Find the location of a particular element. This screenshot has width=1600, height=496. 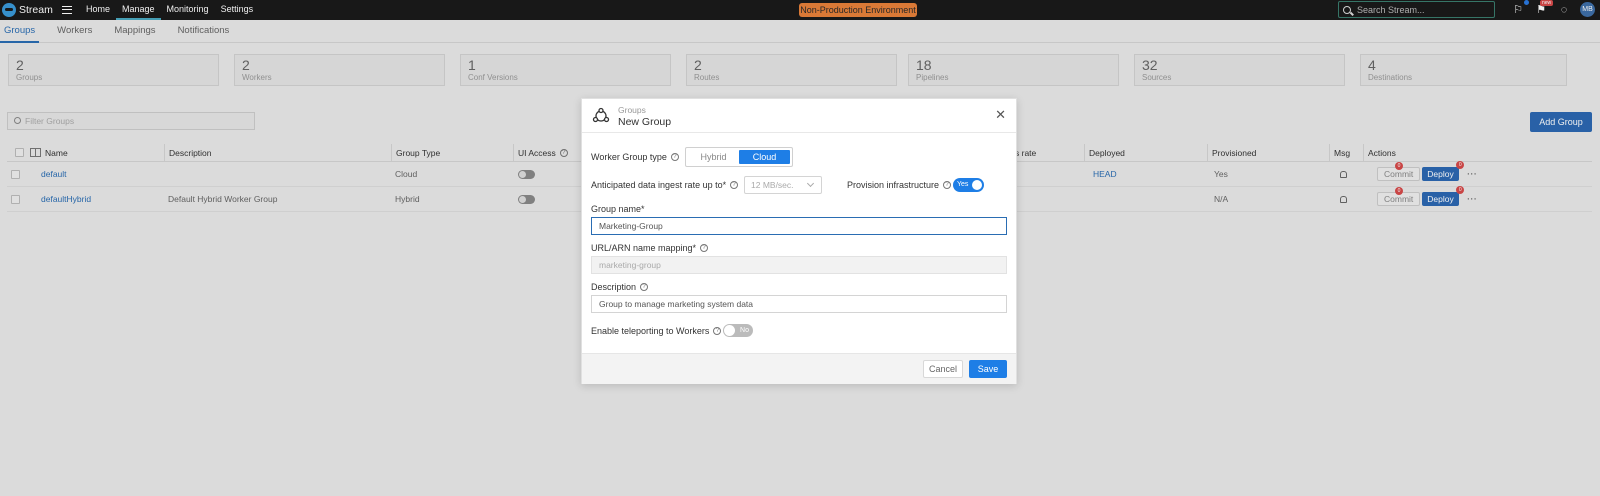

worker-group-type-selector: Hybrid Cloud is located at coordinates (739, 157).